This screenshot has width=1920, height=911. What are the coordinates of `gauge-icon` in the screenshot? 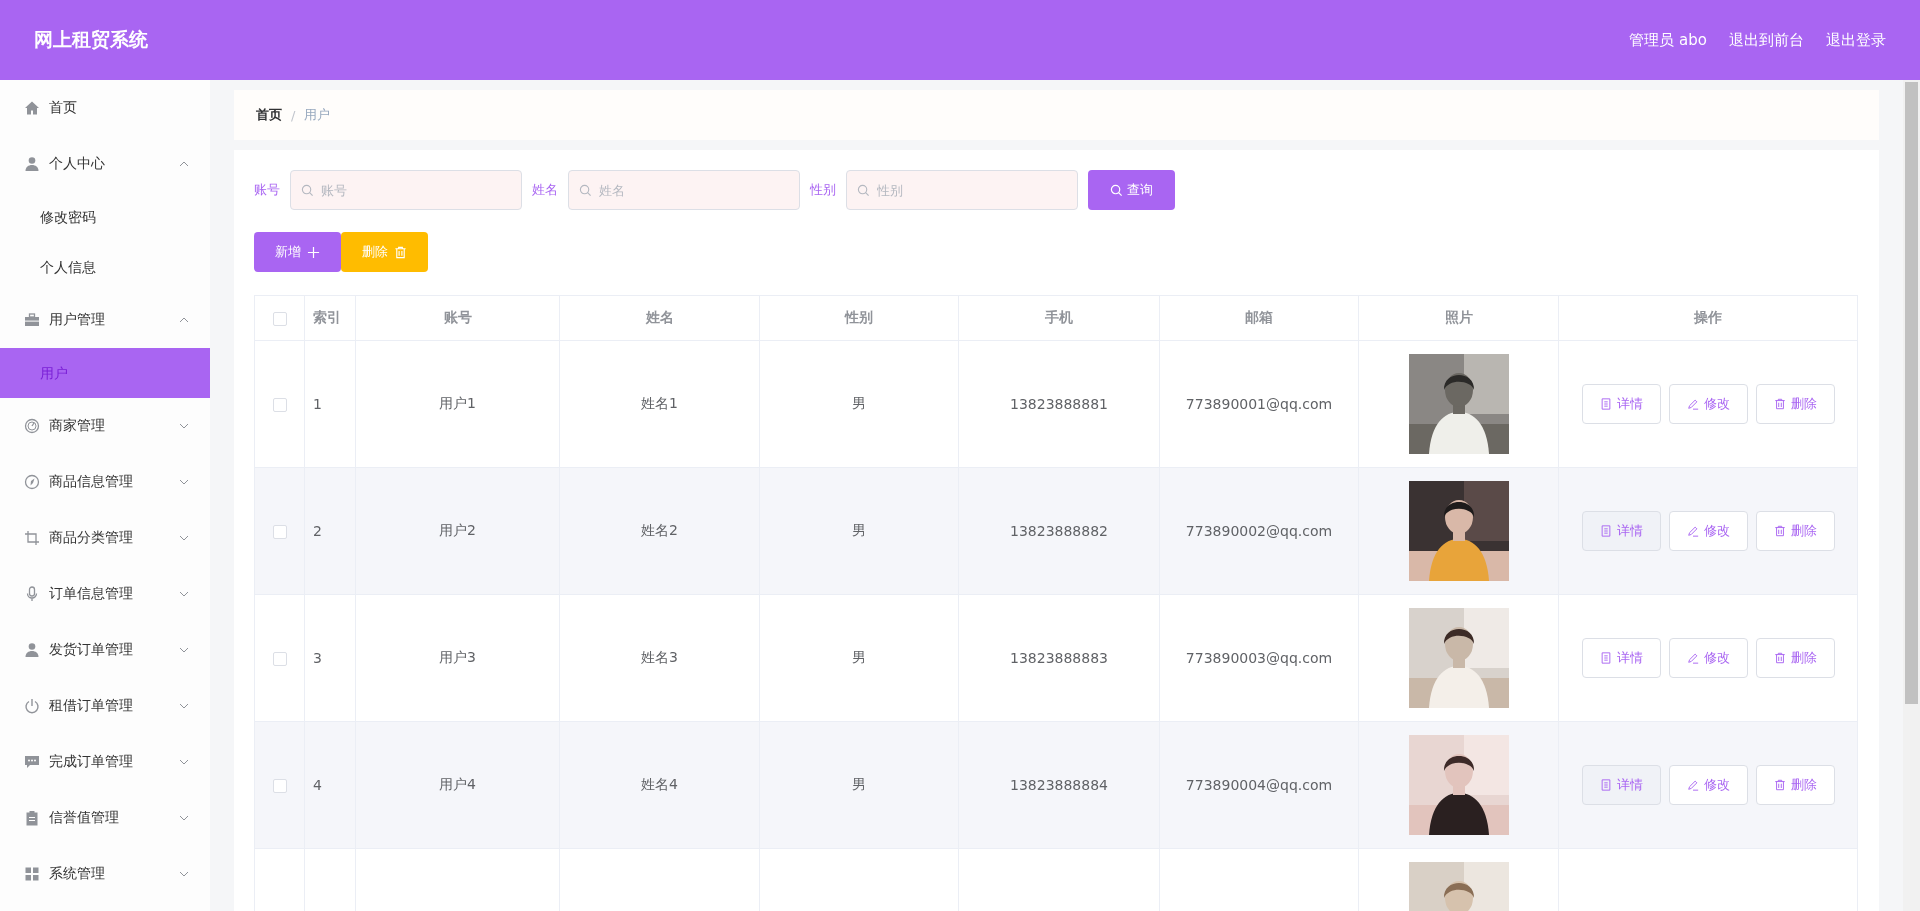 It's located at (32, 426).